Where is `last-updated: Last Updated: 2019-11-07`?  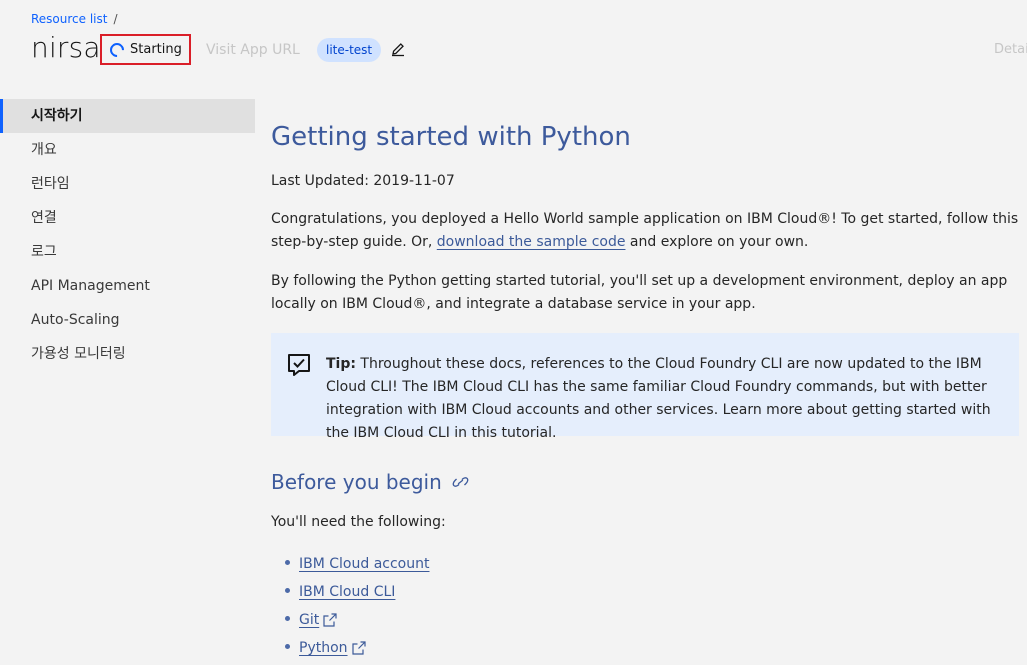 last-updated: Last Updated: 2019-11-07 is located at coordinates (363, 181).